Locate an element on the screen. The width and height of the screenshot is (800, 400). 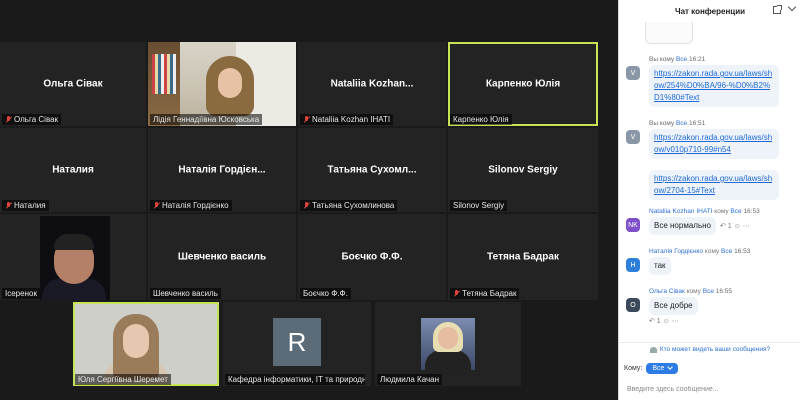
participant-avatar: R is located at coordinates (297, 342).